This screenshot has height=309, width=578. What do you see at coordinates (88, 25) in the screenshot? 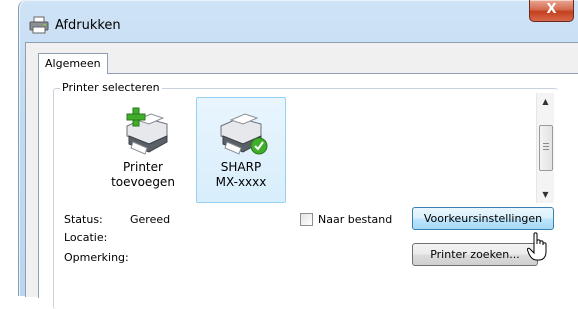
I see `window-title: Afdrukken` at bounding box center [88, 25].